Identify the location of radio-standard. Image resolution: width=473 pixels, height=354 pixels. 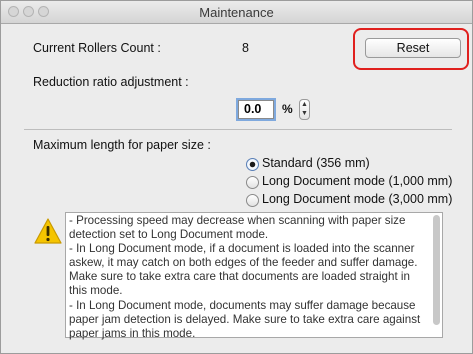
(252, 164).